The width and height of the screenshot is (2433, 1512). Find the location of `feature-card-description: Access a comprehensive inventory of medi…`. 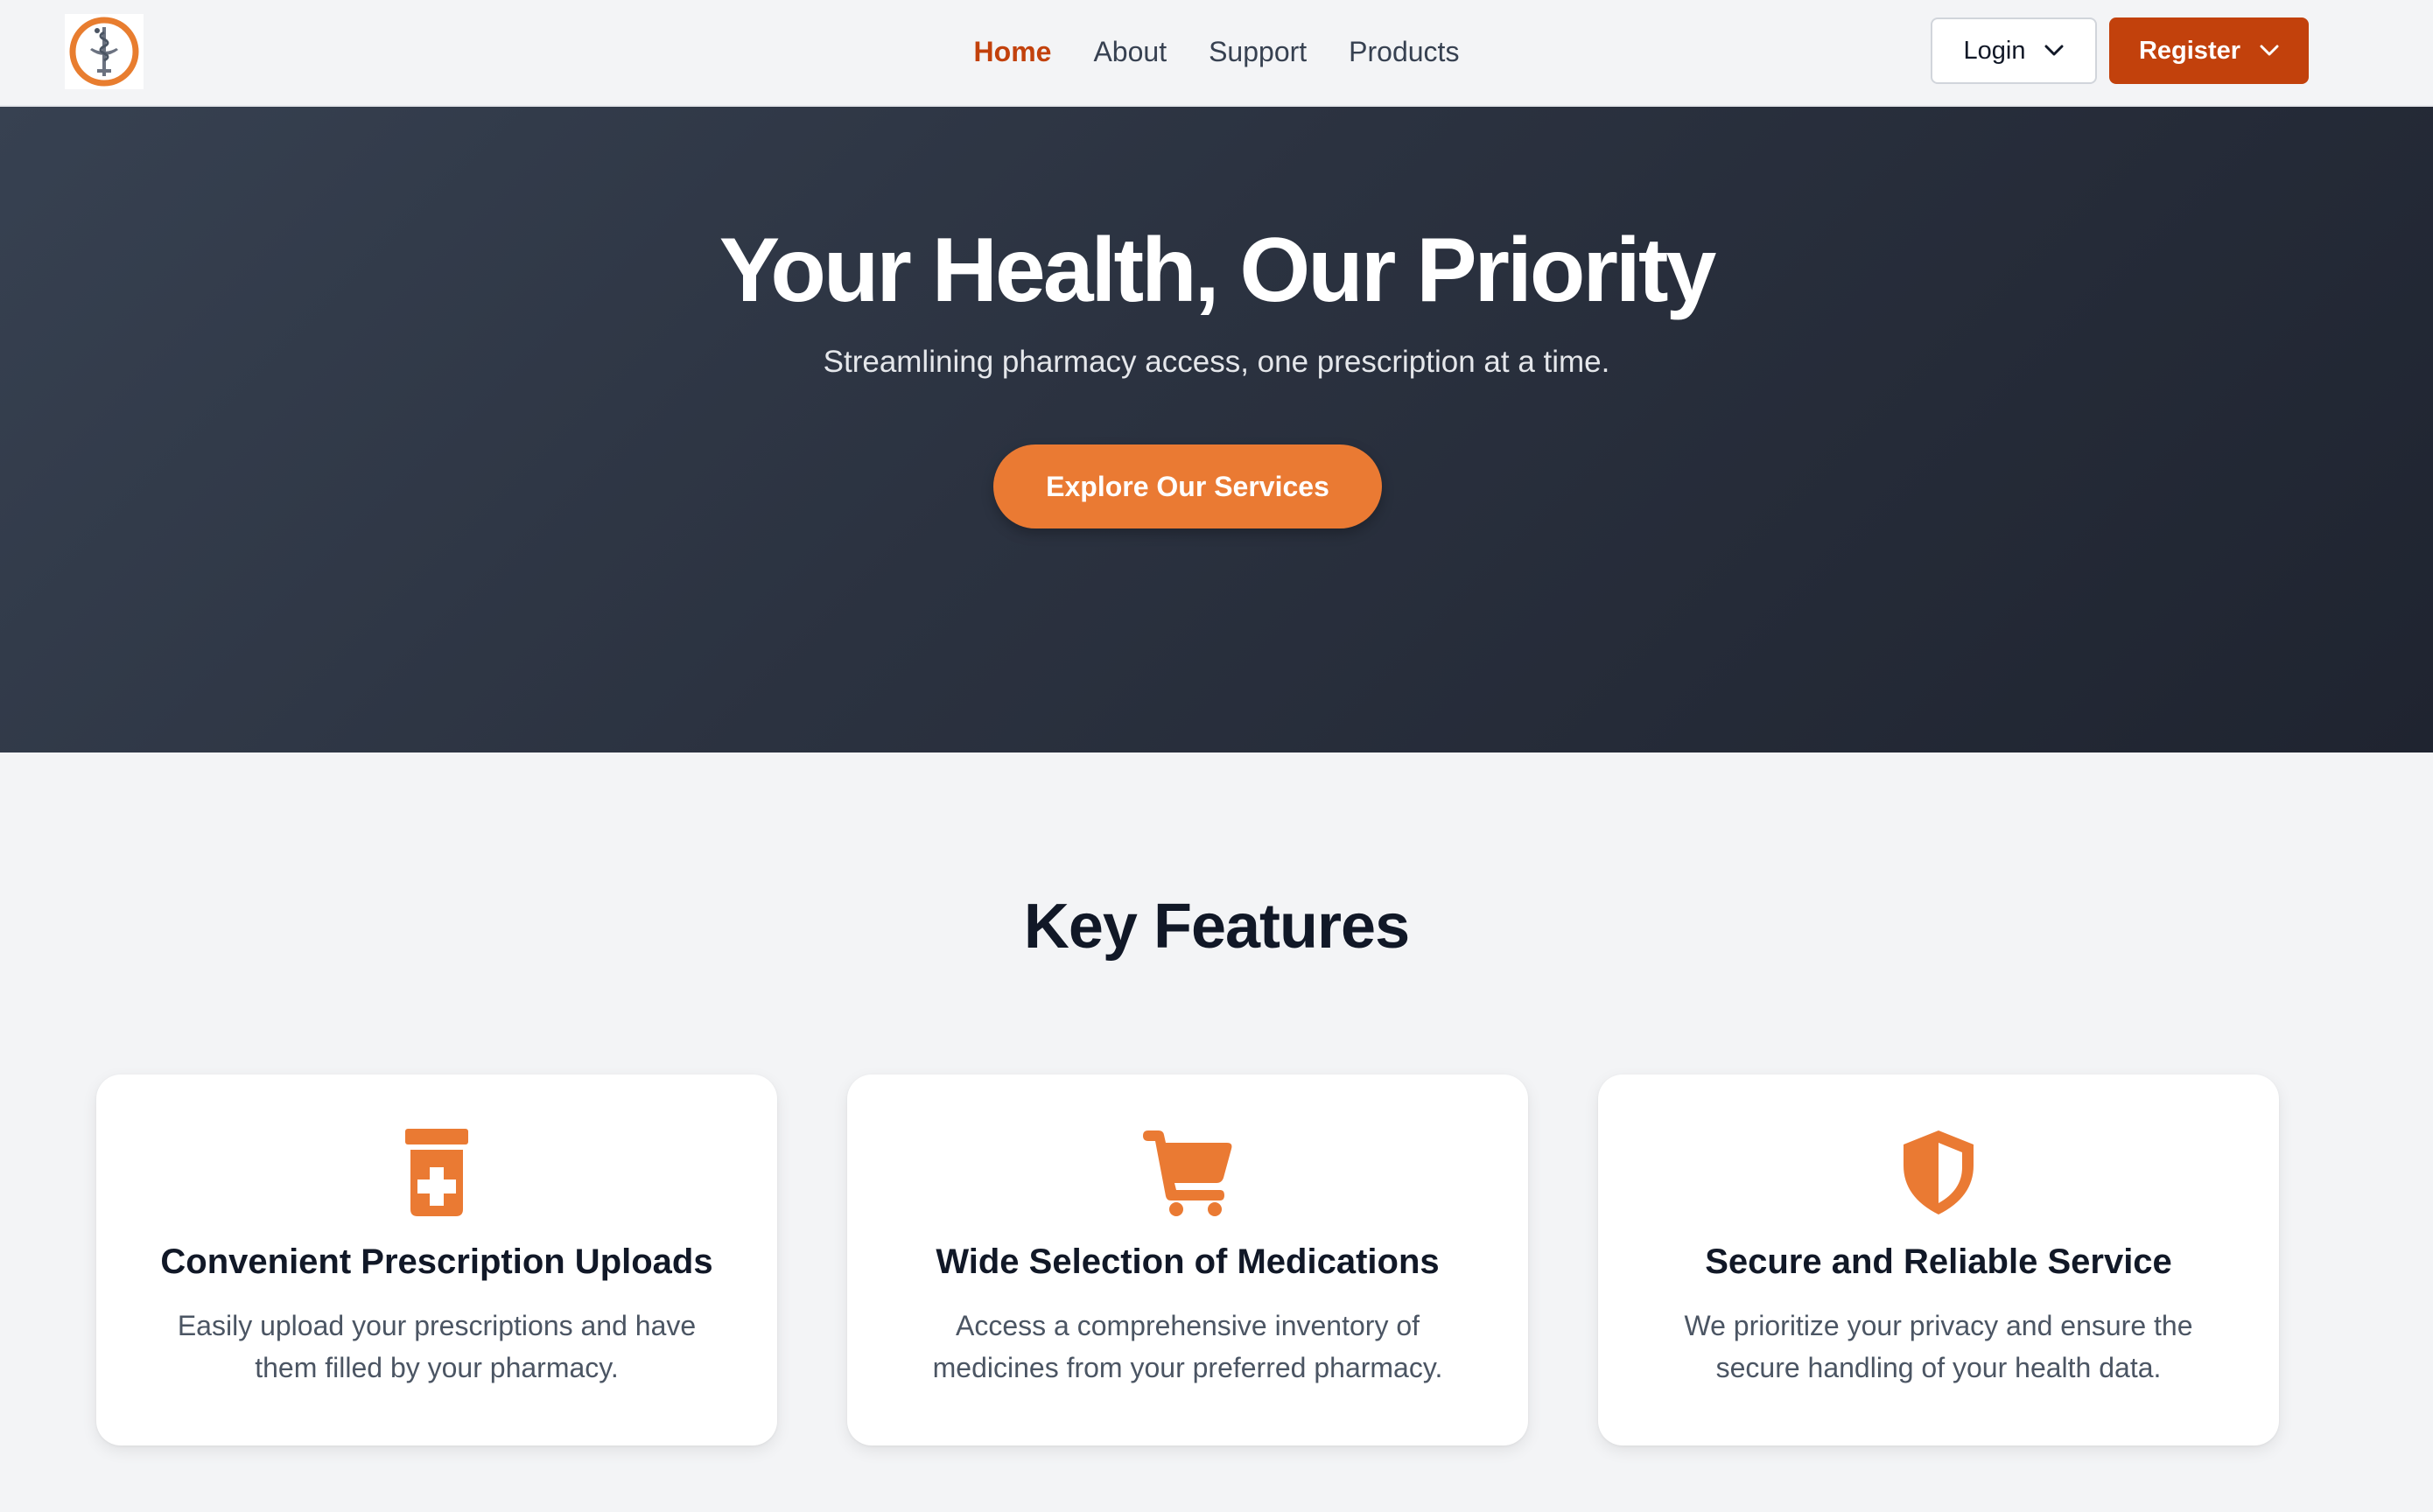

feature-card-description: Access a comprehensive inventory of medi… is located at coordinates (1187, 1346).